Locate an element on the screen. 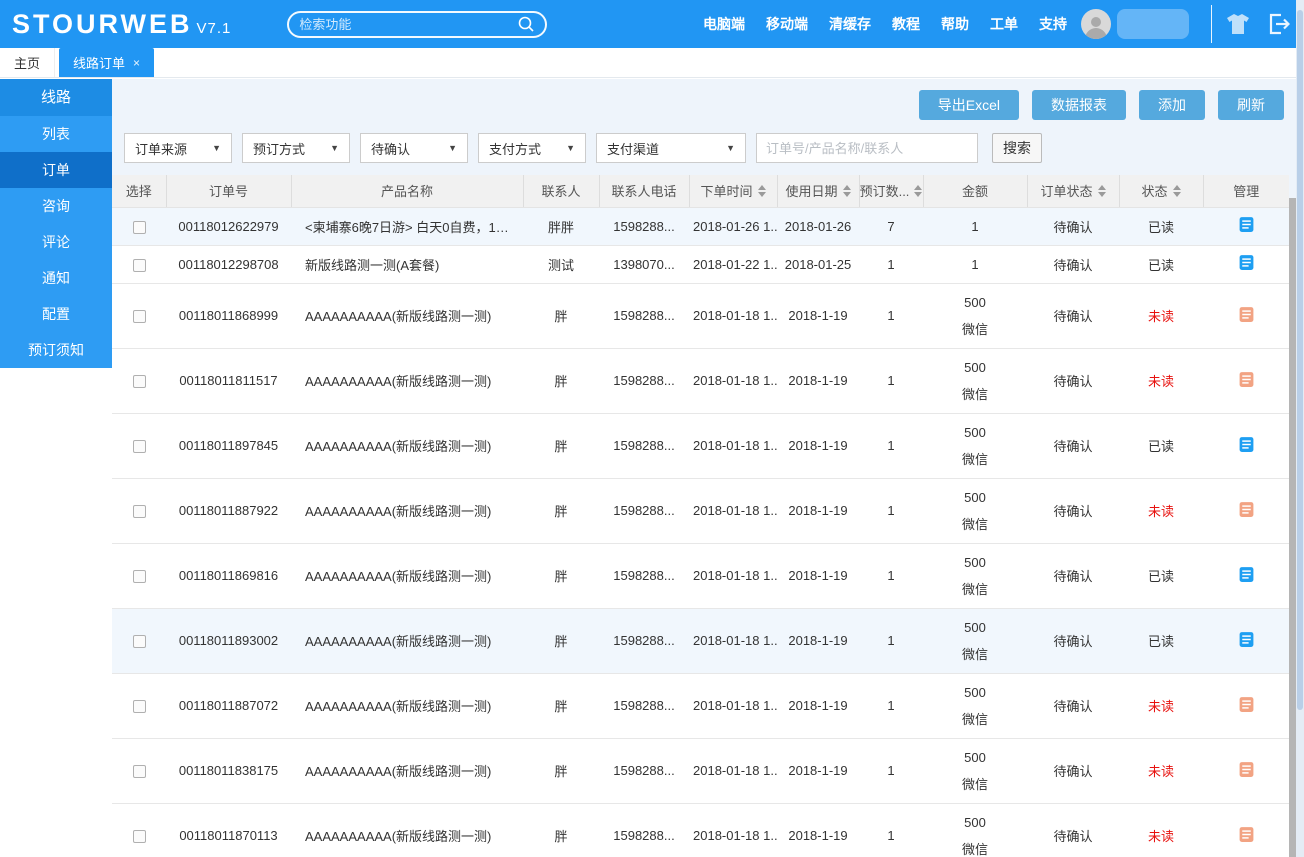 This screenshot has width=1304, height=857. sidebar-item: 列表 is located at coordinates (56, 134).